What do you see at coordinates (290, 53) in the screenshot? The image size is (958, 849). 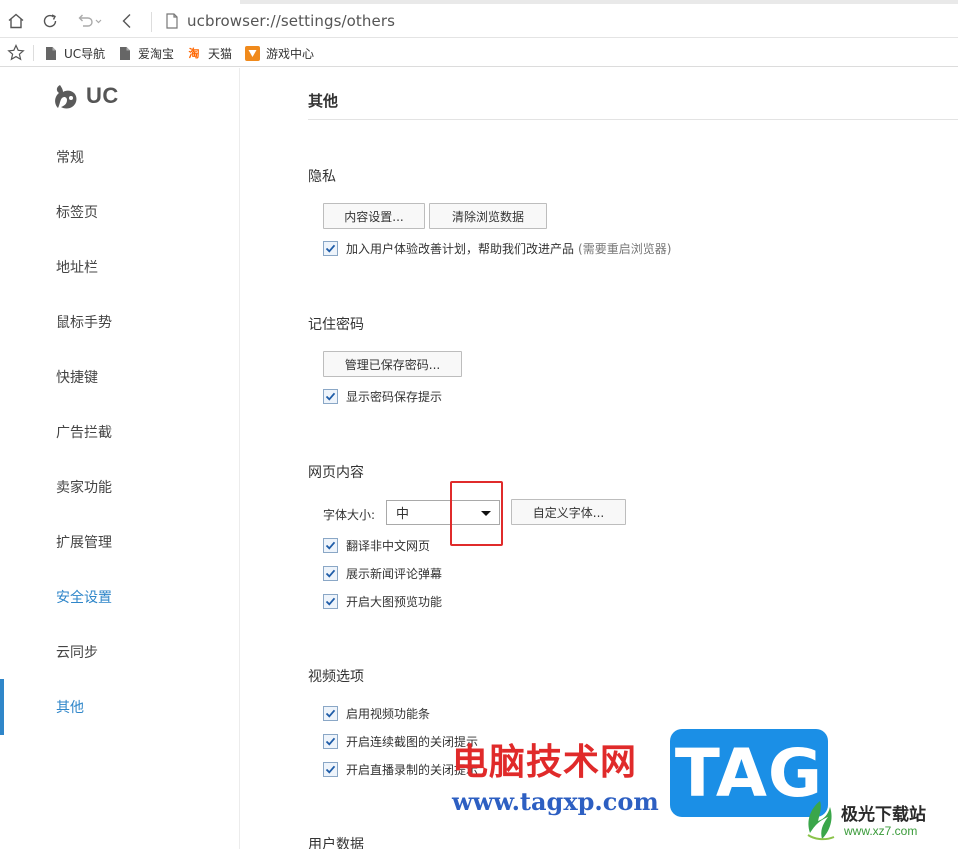 I see `bookmark-label: 游戏中心` at bounding box center [290, 53].